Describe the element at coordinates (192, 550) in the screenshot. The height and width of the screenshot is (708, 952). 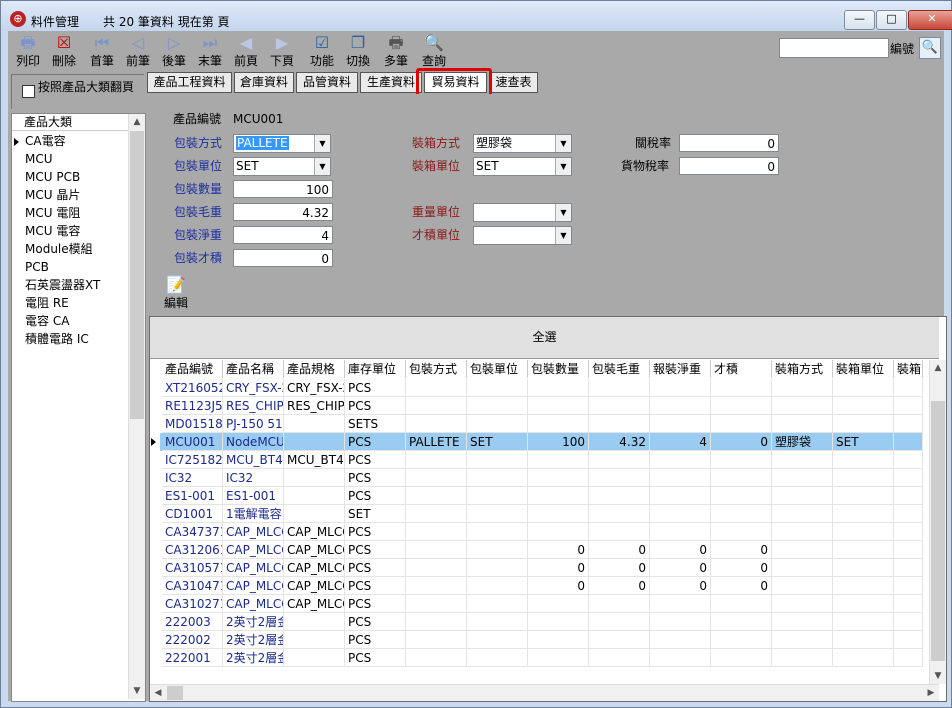
I see `grid-cell: CA3120612` at that location.